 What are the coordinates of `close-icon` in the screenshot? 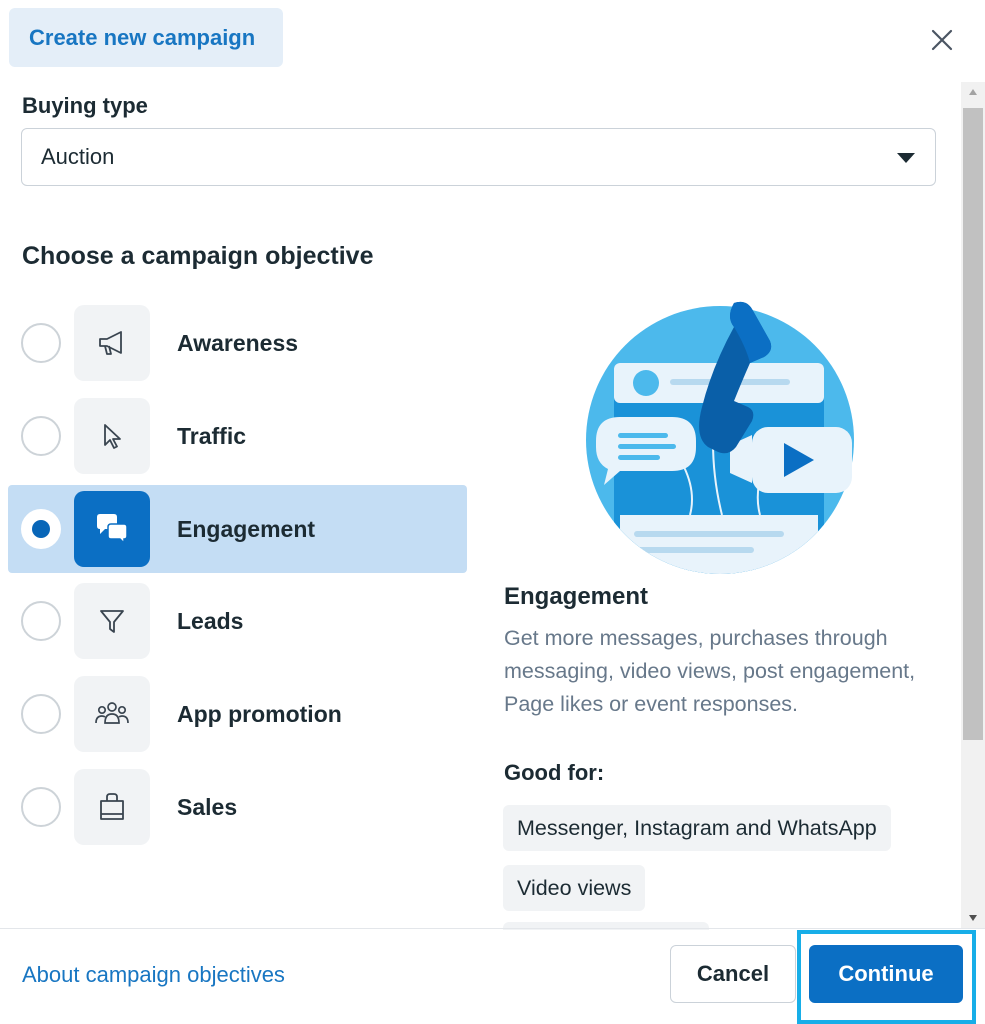 It's located at (942, 40).